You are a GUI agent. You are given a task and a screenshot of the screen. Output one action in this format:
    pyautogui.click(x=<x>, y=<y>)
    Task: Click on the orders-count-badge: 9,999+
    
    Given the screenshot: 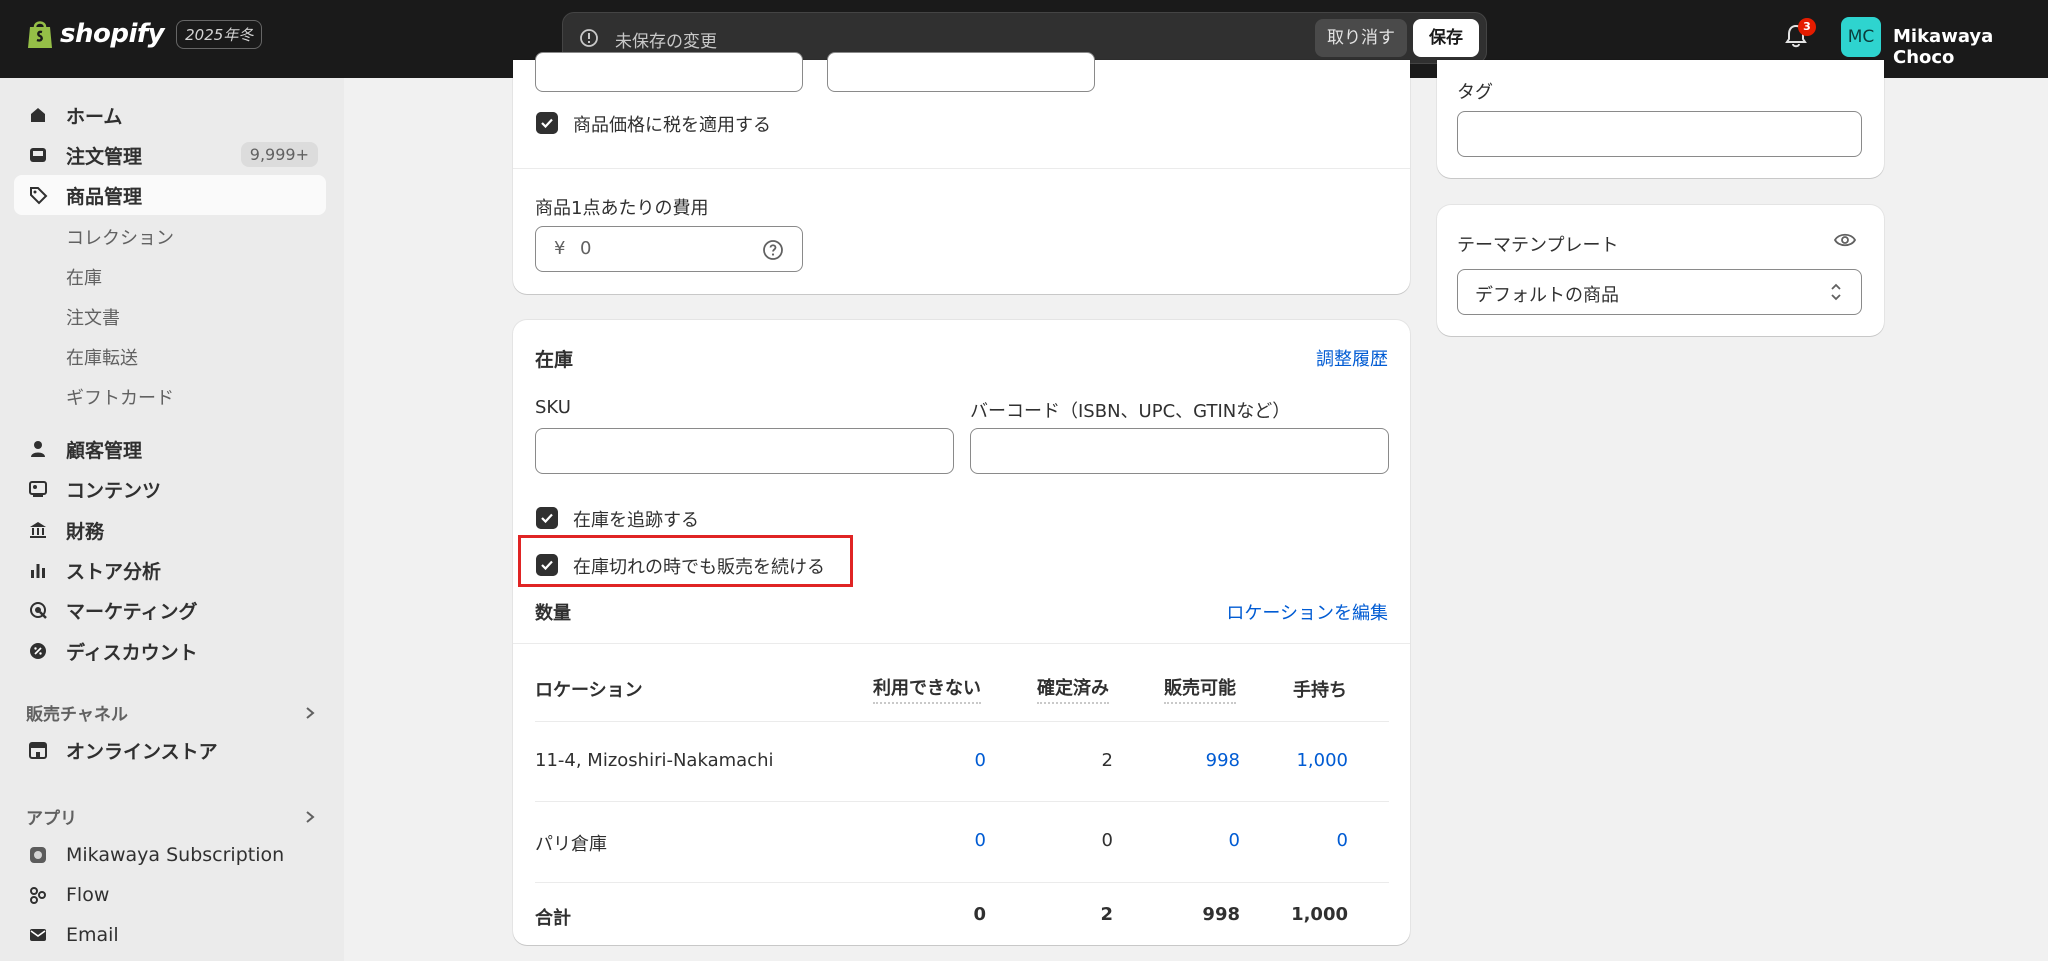 What is the action you would take?
    pyautogui.click(x=279, y=154)
    